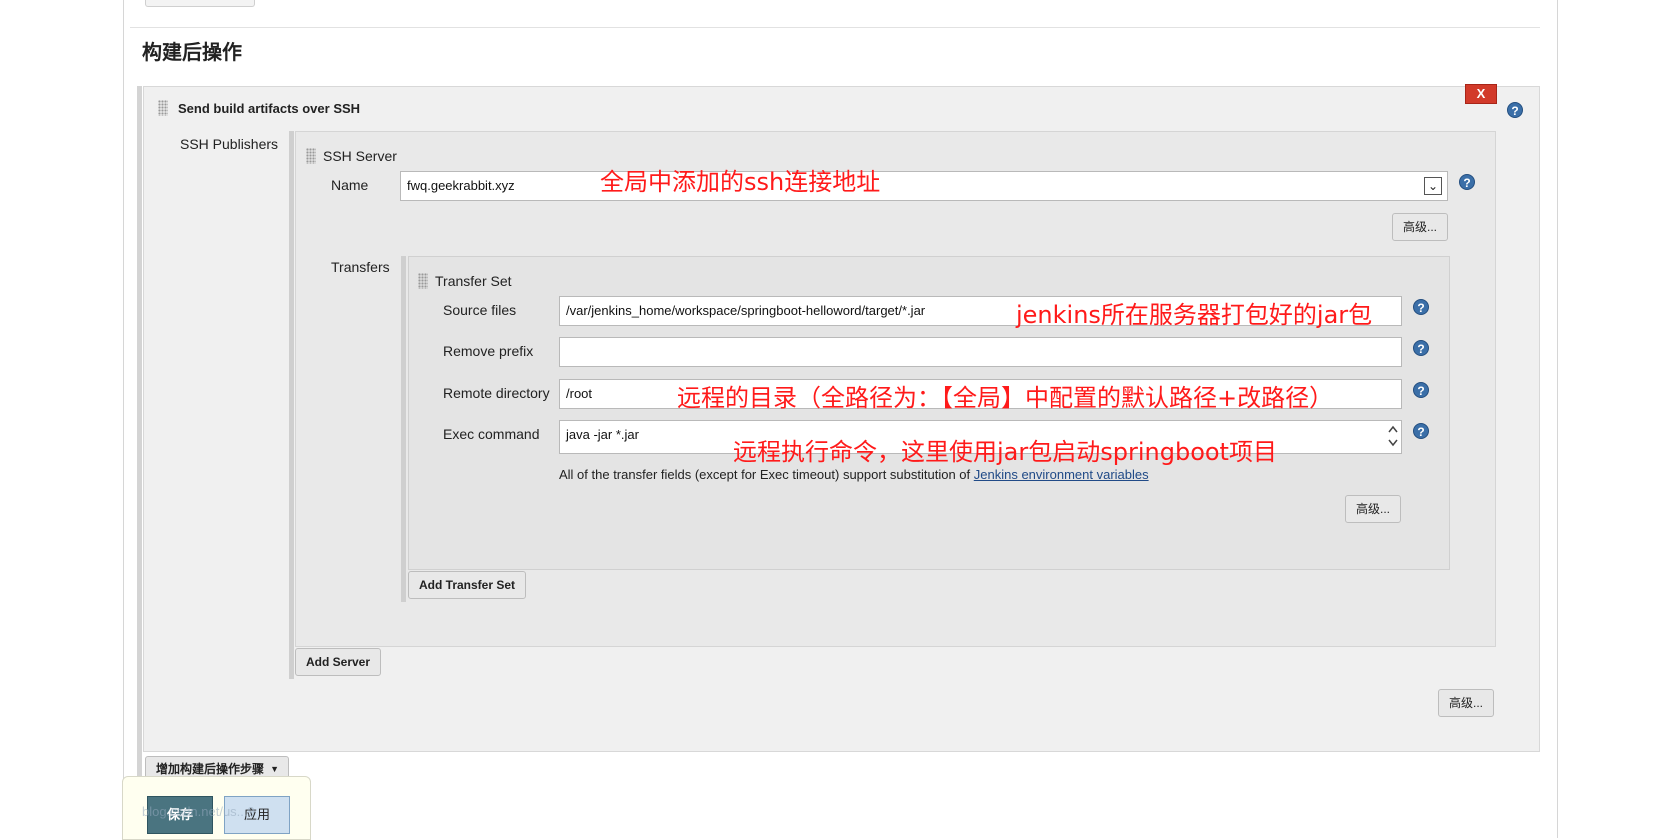 This screenshot has width=1679, height=840. I want to click on ssh-publishers-label: SSH Publishers, so click(229, 144).